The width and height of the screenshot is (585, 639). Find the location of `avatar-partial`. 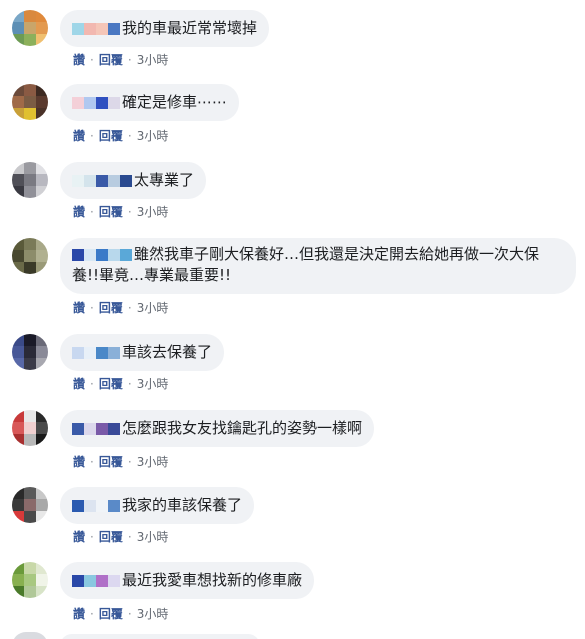

avatar-partial is located at coordinates (30, 635).